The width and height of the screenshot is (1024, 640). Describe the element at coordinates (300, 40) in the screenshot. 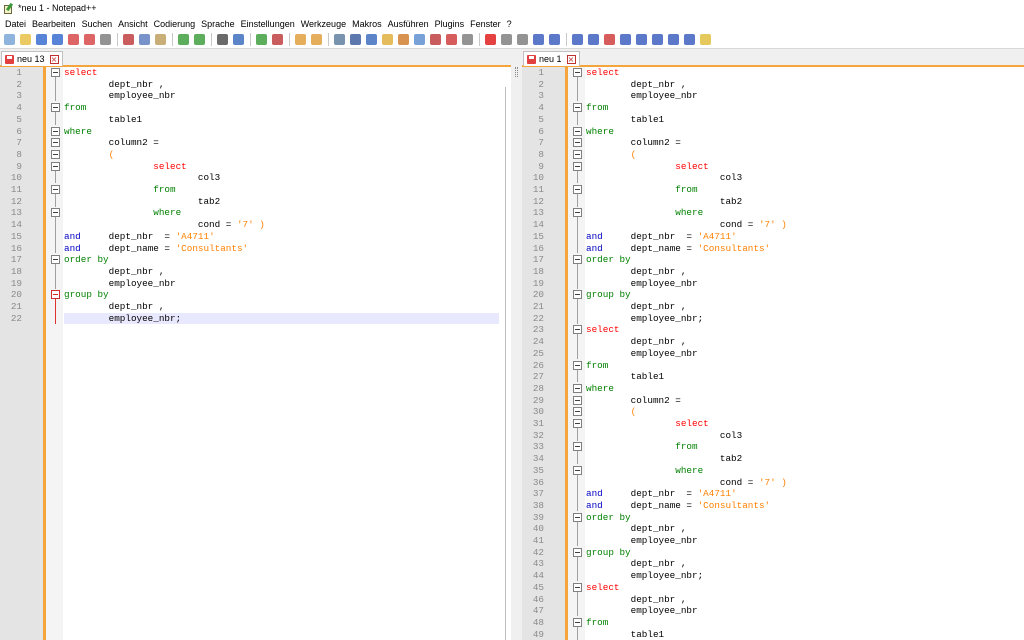

I see `sync-vertical-icon` at that location.